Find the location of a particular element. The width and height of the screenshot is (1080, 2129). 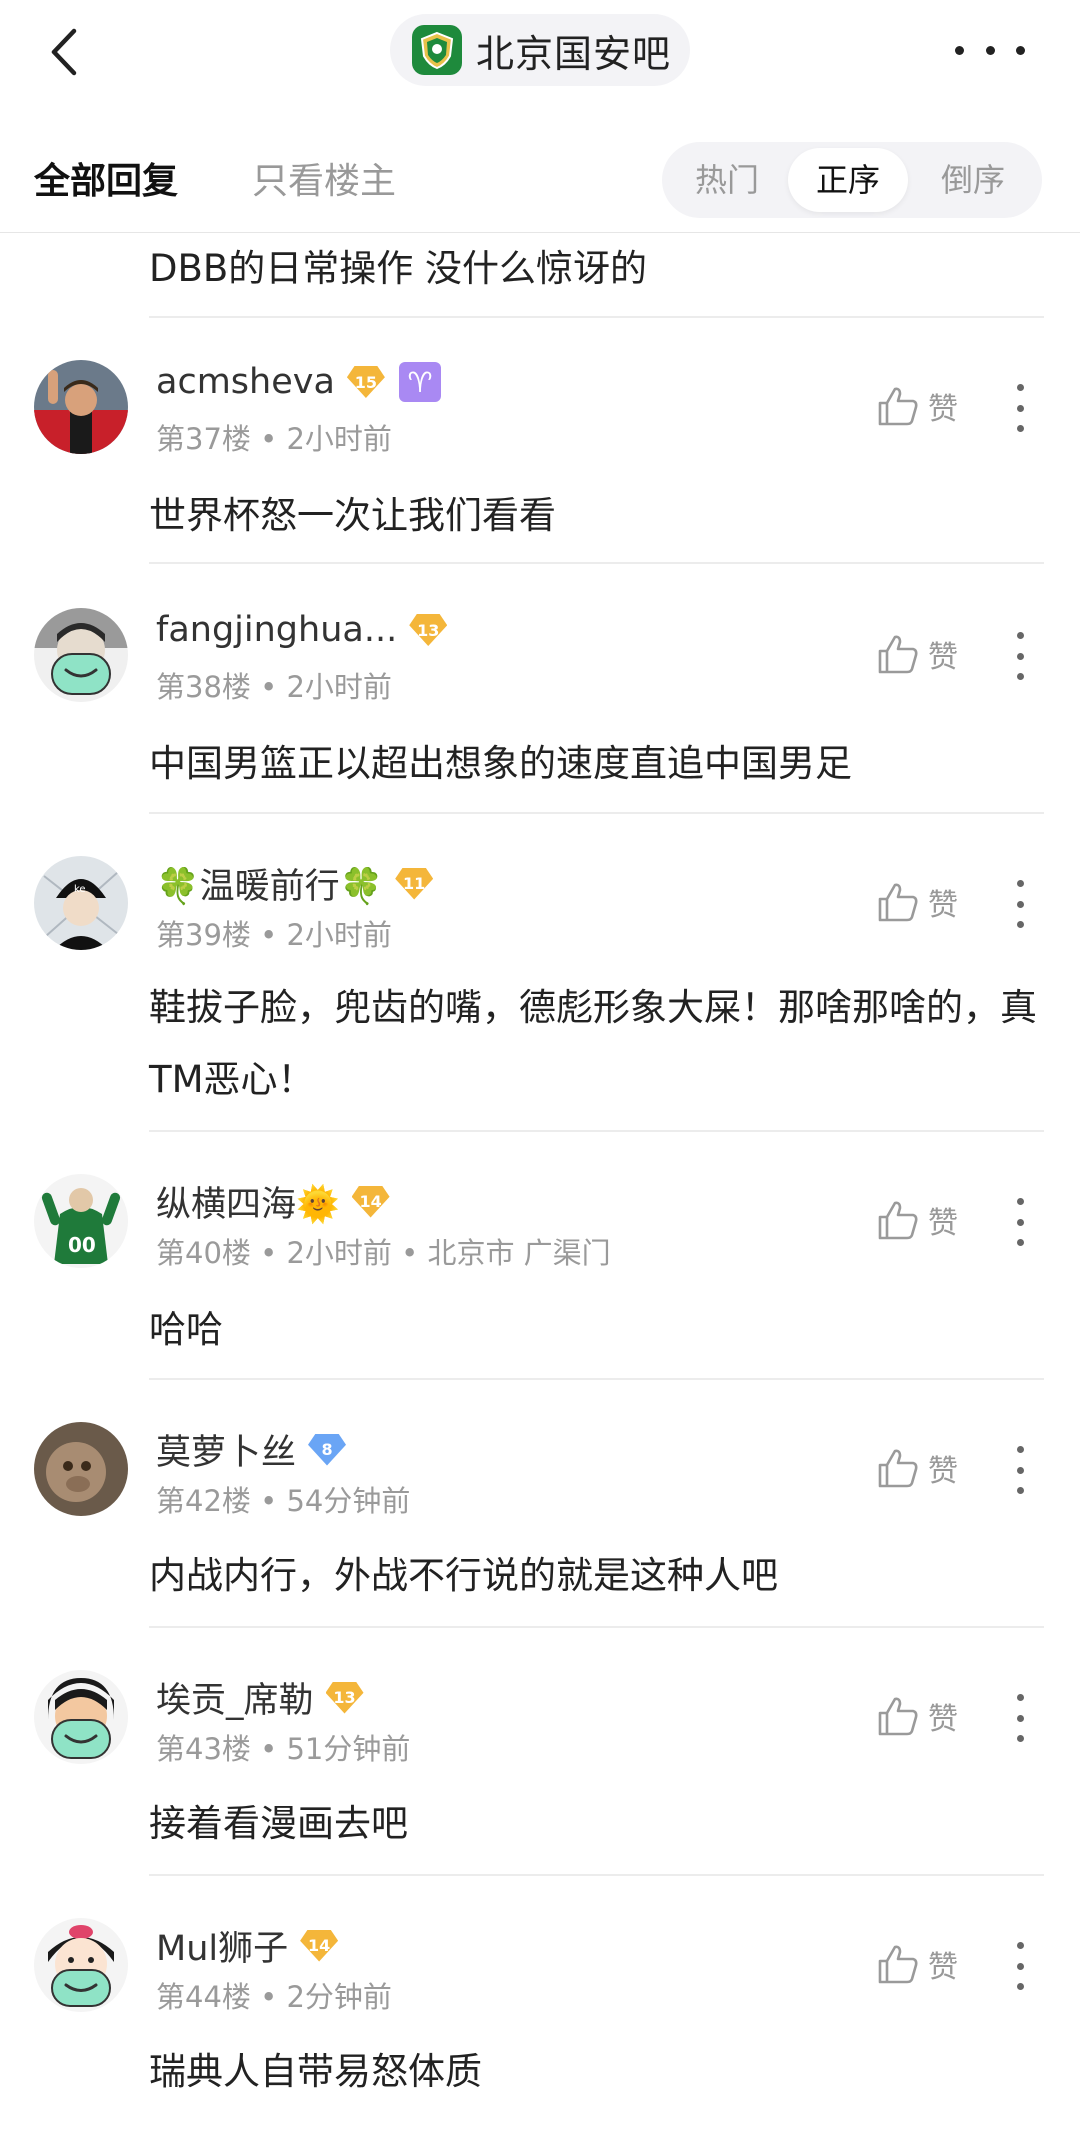

username-text: 纵横四海🌞 is located at coordinates (248, 1205).